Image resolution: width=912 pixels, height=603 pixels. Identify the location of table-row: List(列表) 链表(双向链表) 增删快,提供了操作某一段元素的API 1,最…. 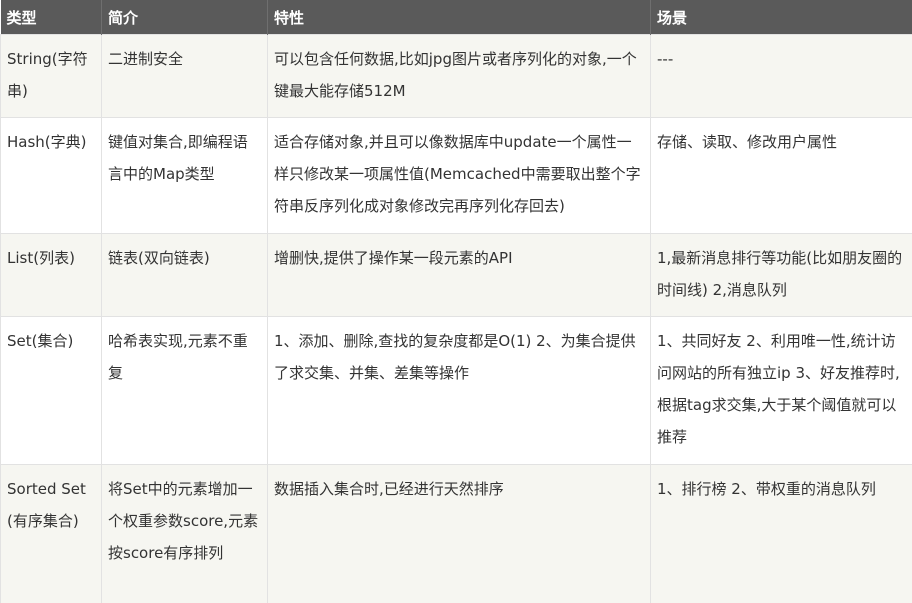
(456, 275).